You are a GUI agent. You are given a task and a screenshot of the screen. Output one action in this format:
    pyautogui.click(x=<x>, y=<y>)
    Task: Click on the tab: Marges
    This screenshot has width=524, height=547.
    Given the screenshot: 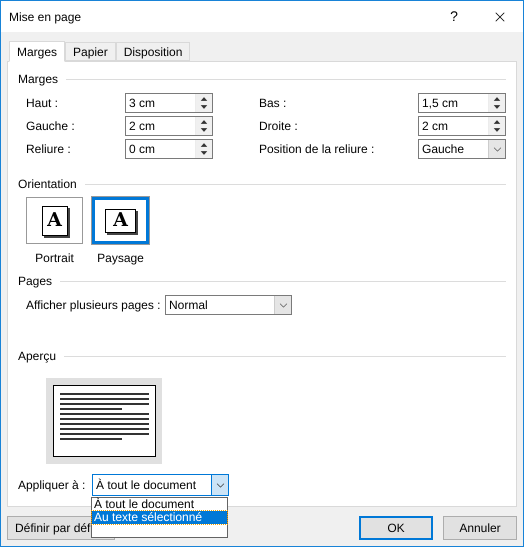 What is the action you would take?
    pyautogui.click(x=37, y=51)
    